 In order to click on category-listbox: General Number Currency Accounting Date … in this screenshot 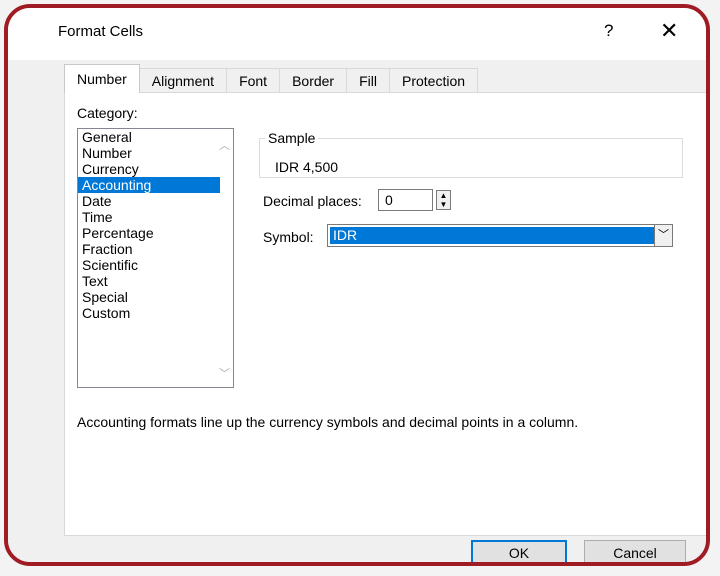, I will do `click(155, 258)`.